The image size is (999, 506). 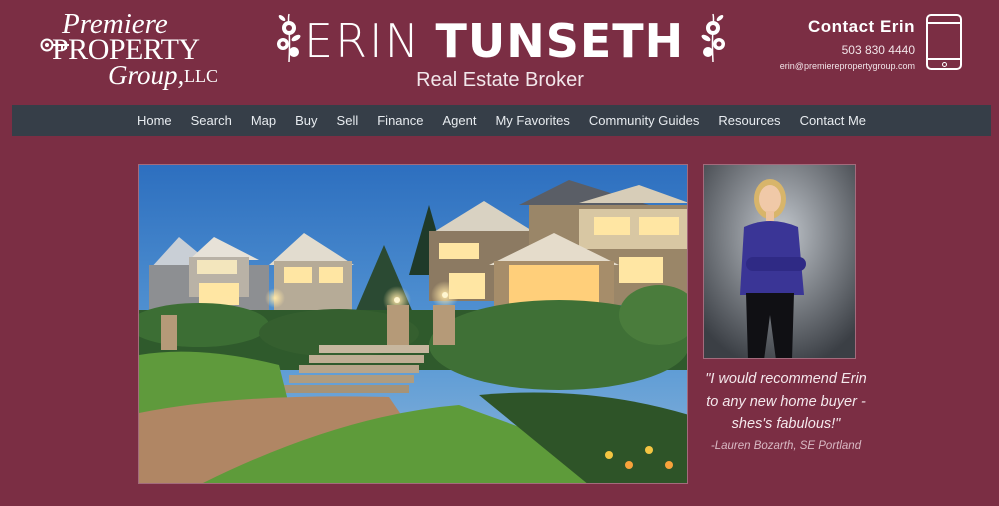 What do you see at coordinates (211, 120) in the screenshot?
I see `nav-item-search: Search` at bounding box center [211, 120].